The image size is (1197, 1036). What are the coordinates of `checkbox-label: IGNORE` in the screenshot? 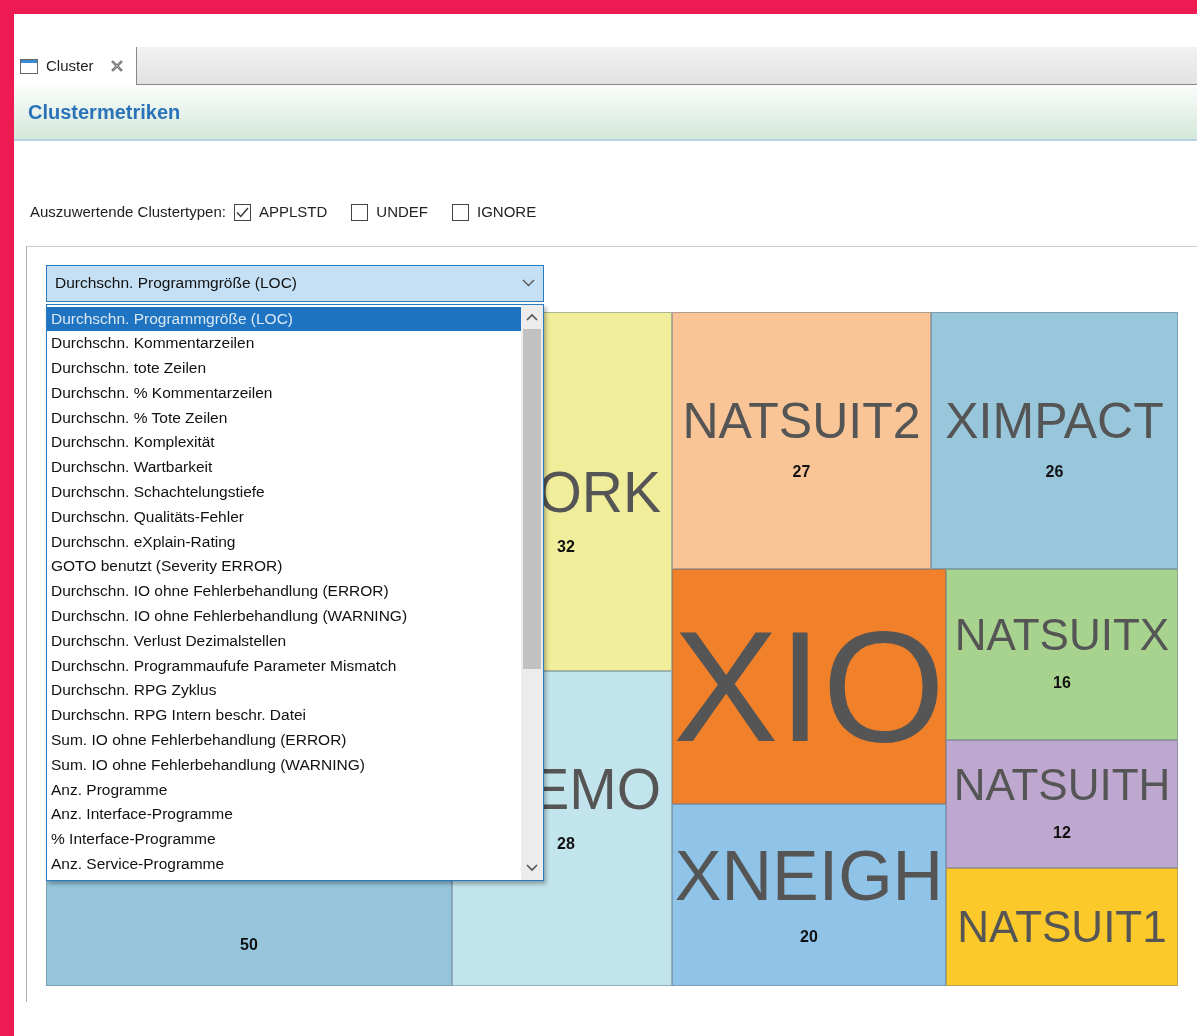 It's located at (506, 212).